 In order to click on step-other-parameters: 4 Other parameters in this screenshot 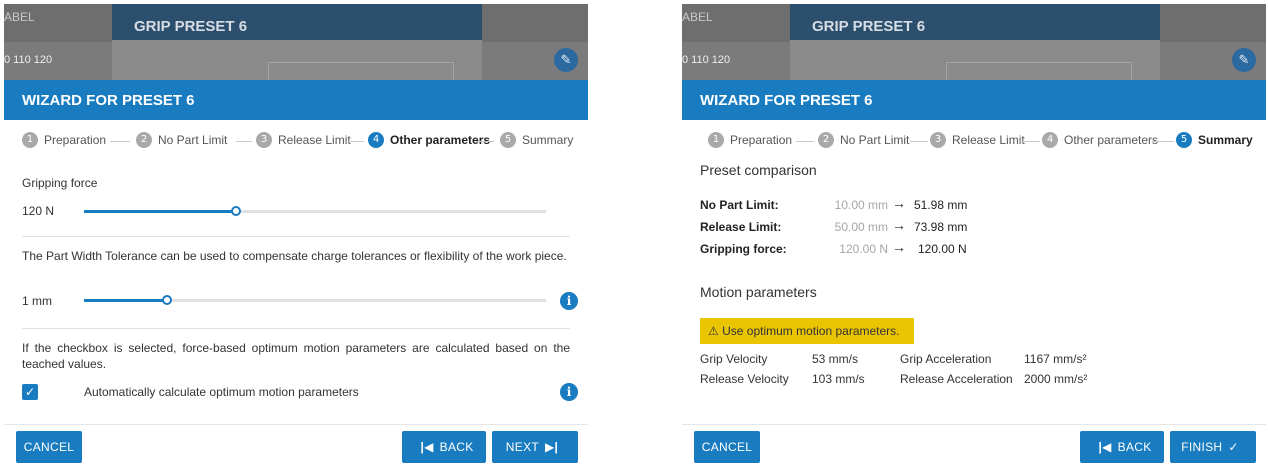, I will do `click(429, 140)`.